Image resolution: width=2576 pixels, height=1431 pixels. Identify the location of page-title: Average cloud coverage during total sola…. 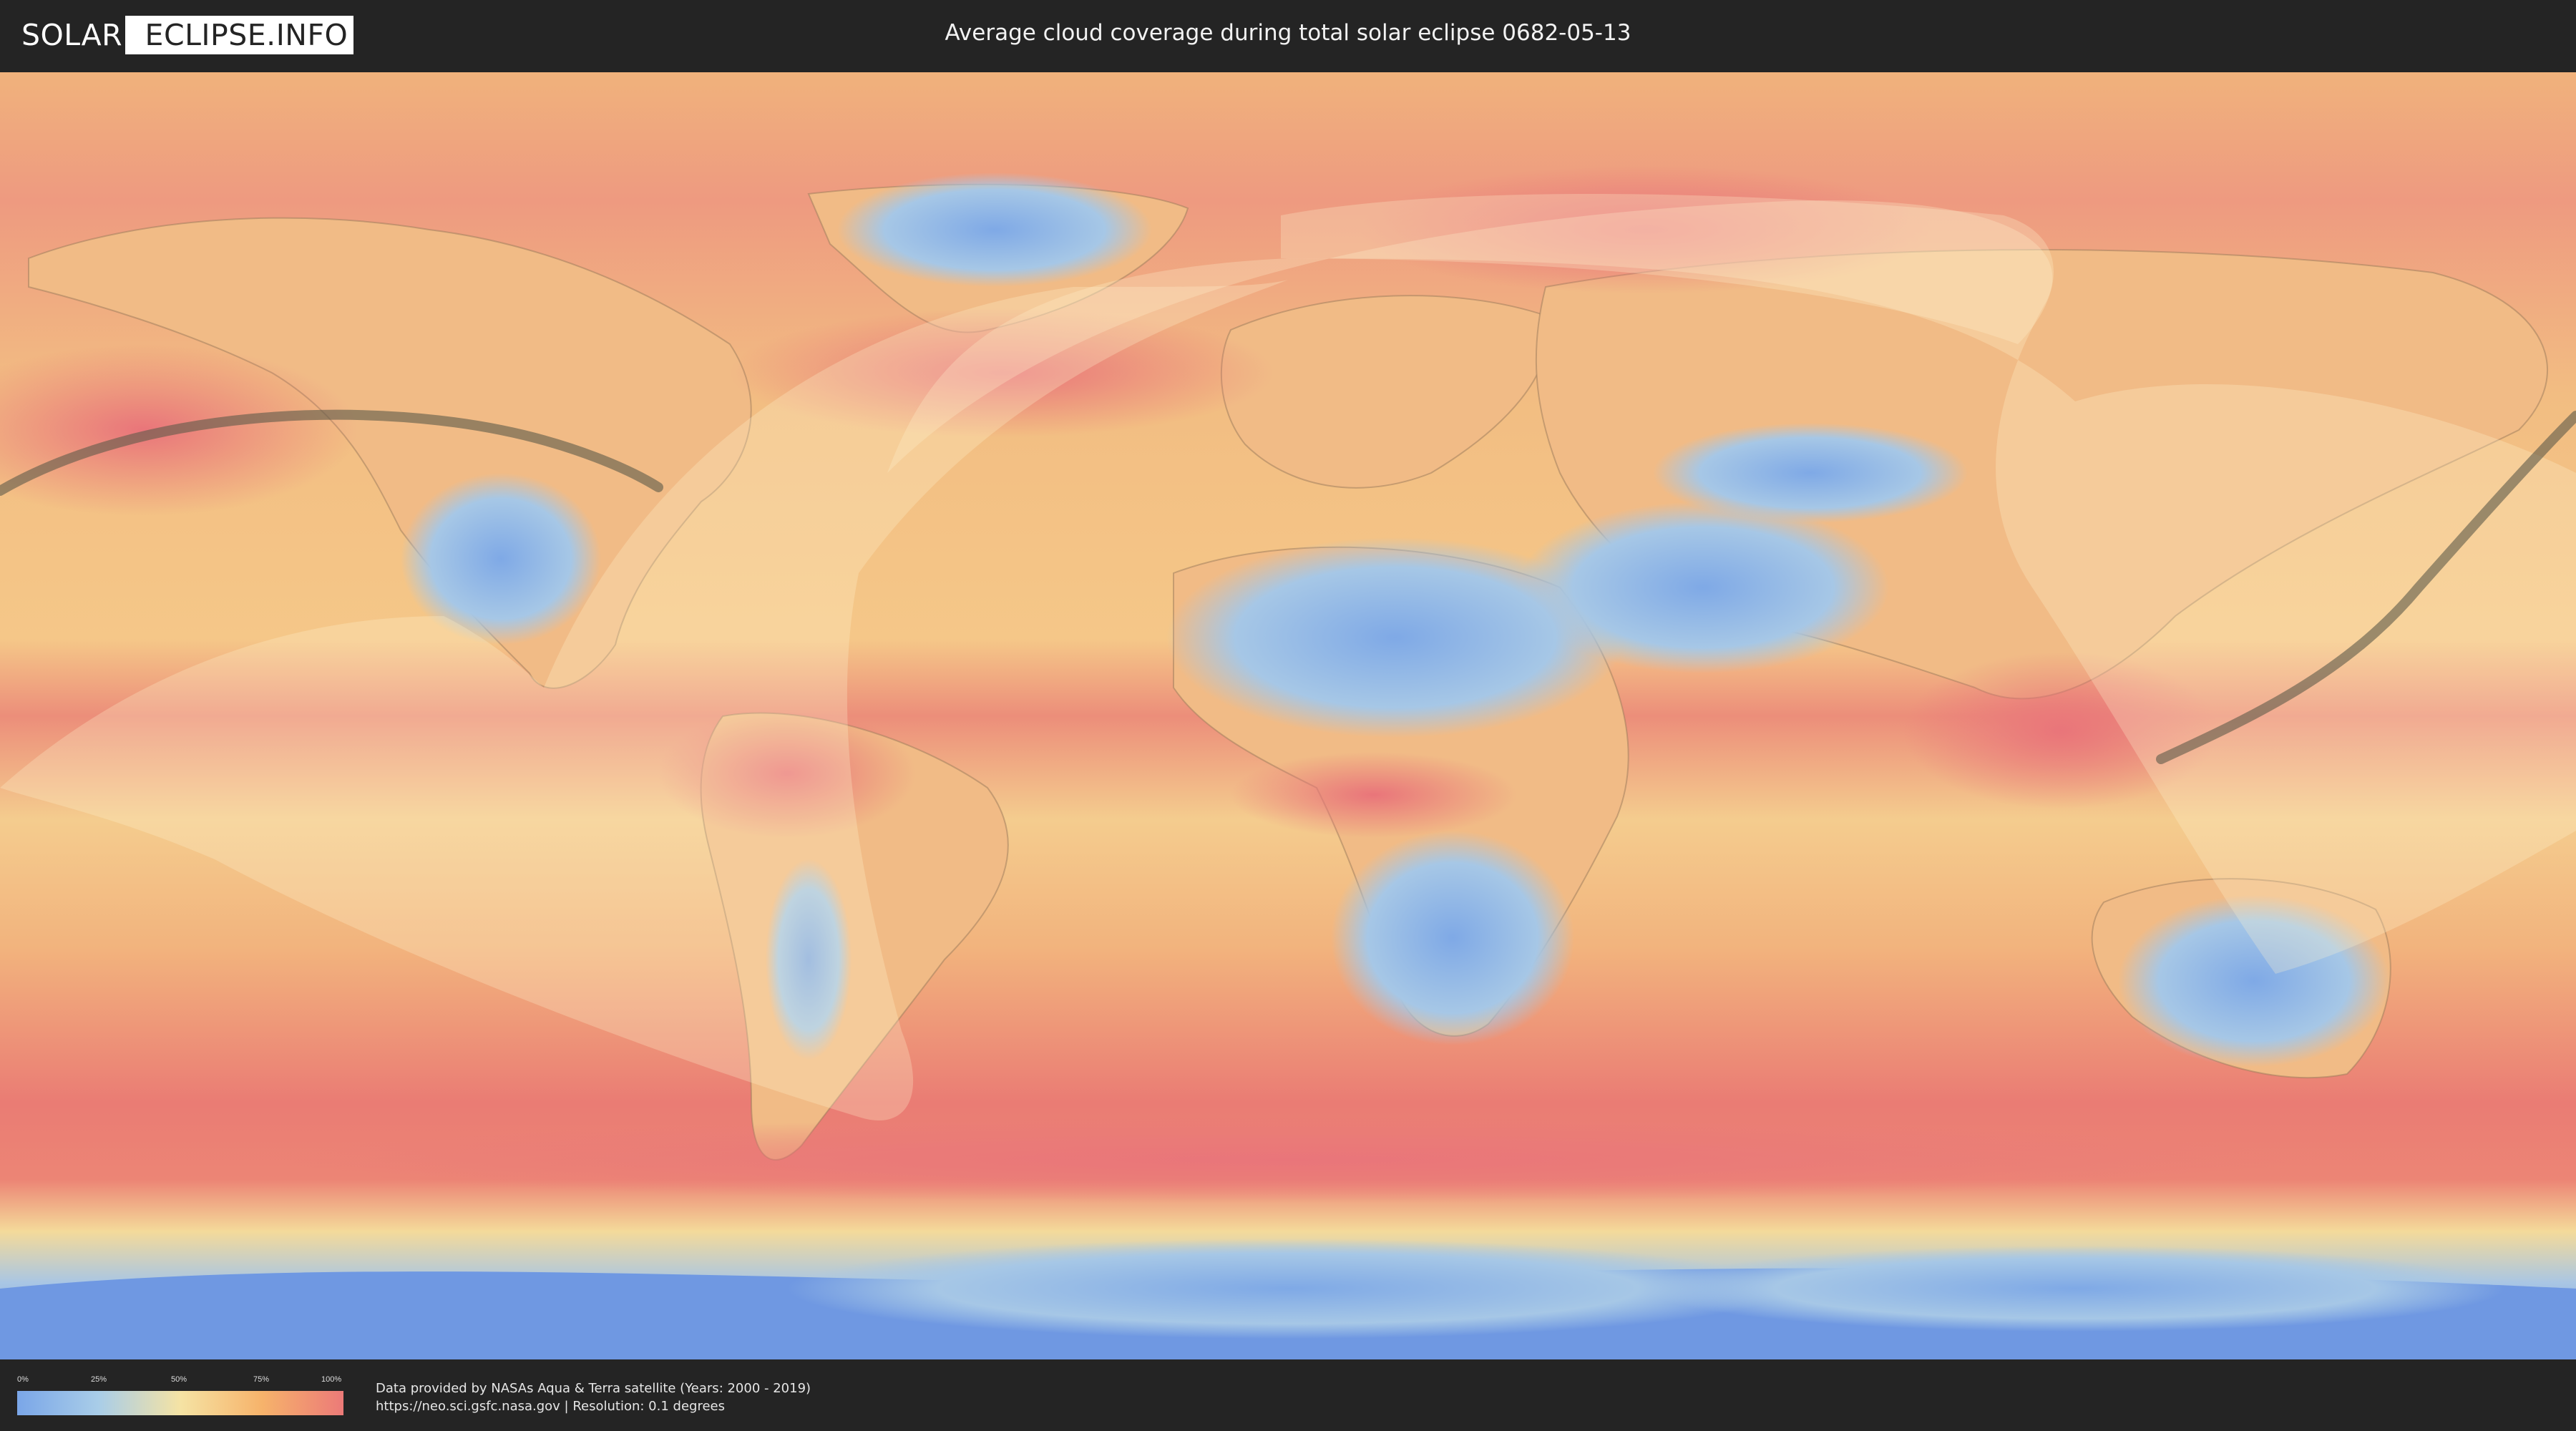
(1288, 33).